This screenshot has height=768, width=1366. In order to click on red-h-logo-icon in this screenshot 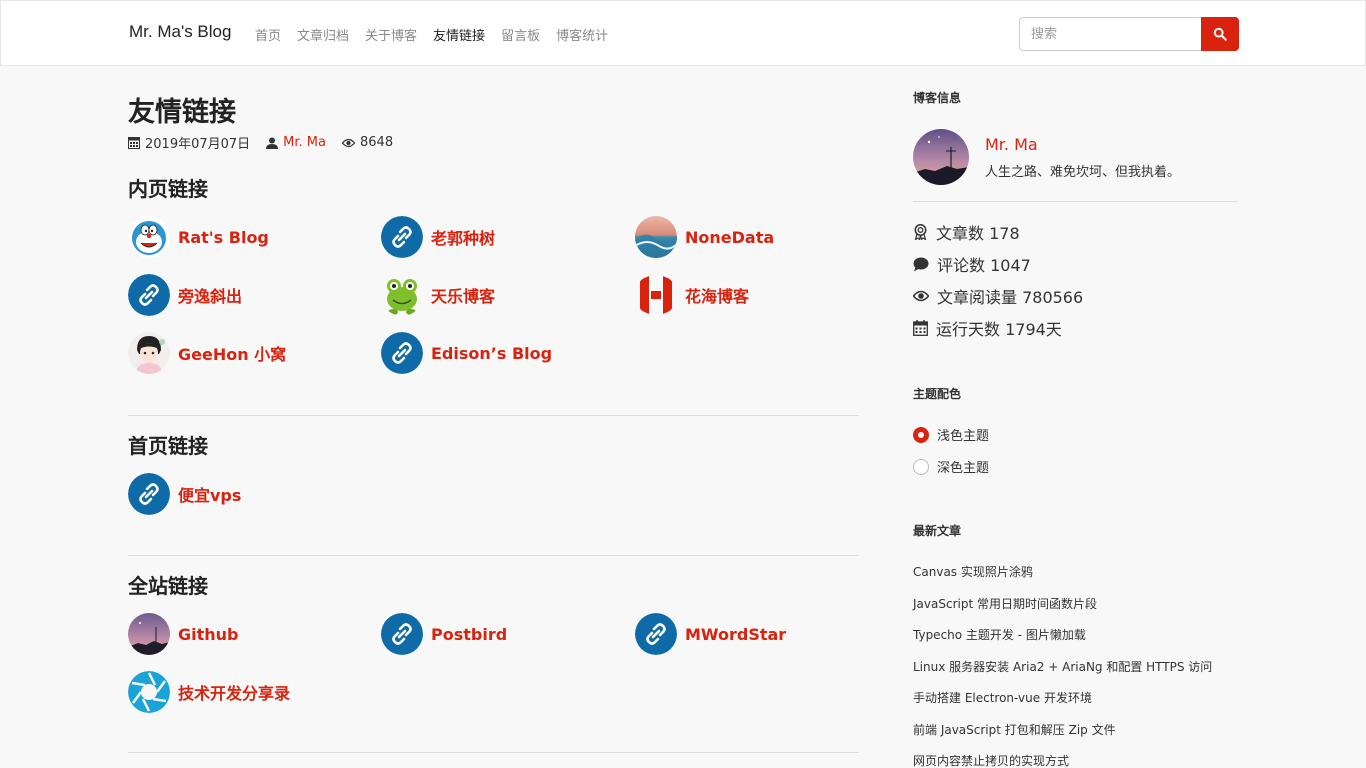, I will do `click(656, 295)`.